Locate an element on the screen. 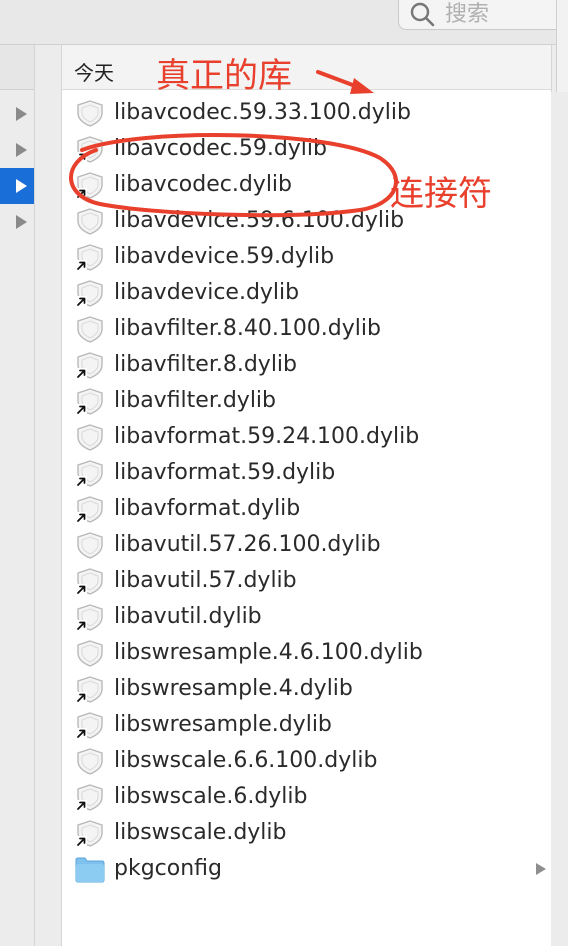 The width and height of the screenshot is (568, 946). file-name: libavcodec.dylib is located at coordinates (203, 184).